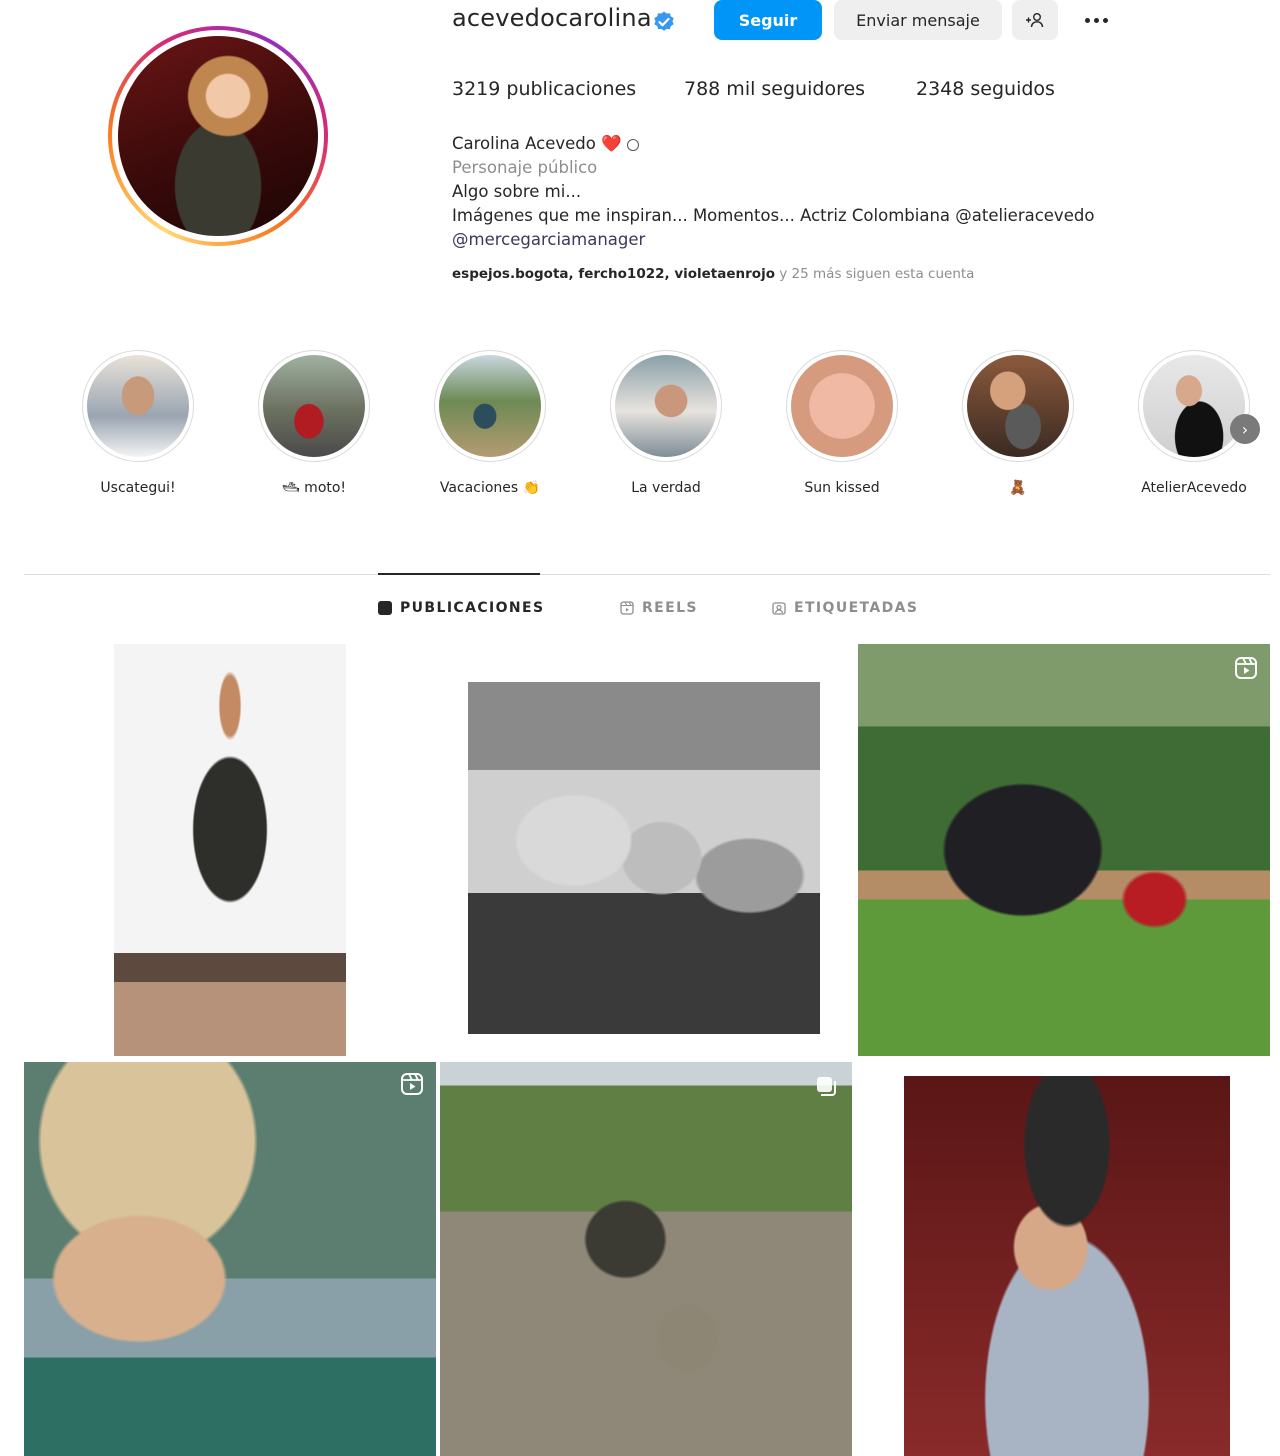 This screenshot has height=1456, width=1280. Describe the element at coordinates (611, 143) in the screenshot. I see `heart-emoji-icon: ❤️` at that location.